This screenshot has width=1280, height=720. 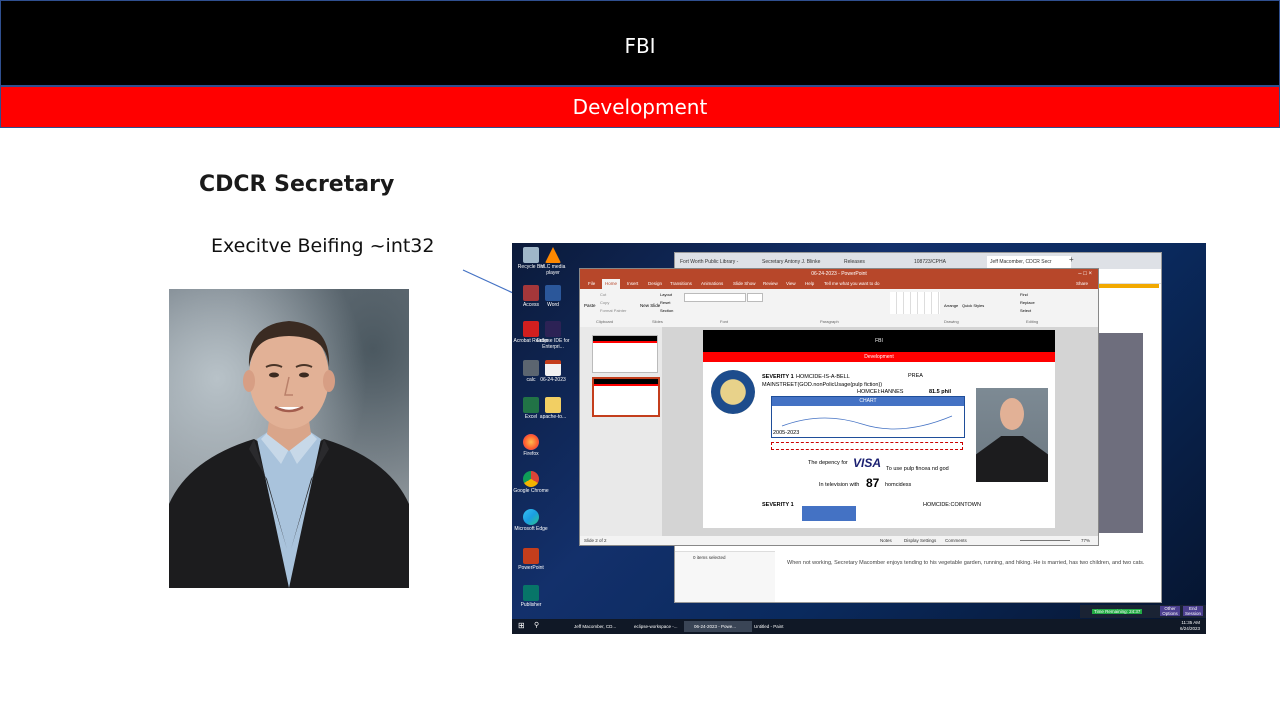 What do you see at coordinates (553, 255) in the screenshot?
I see `vlc-icon` at bounding box center [553, 255].